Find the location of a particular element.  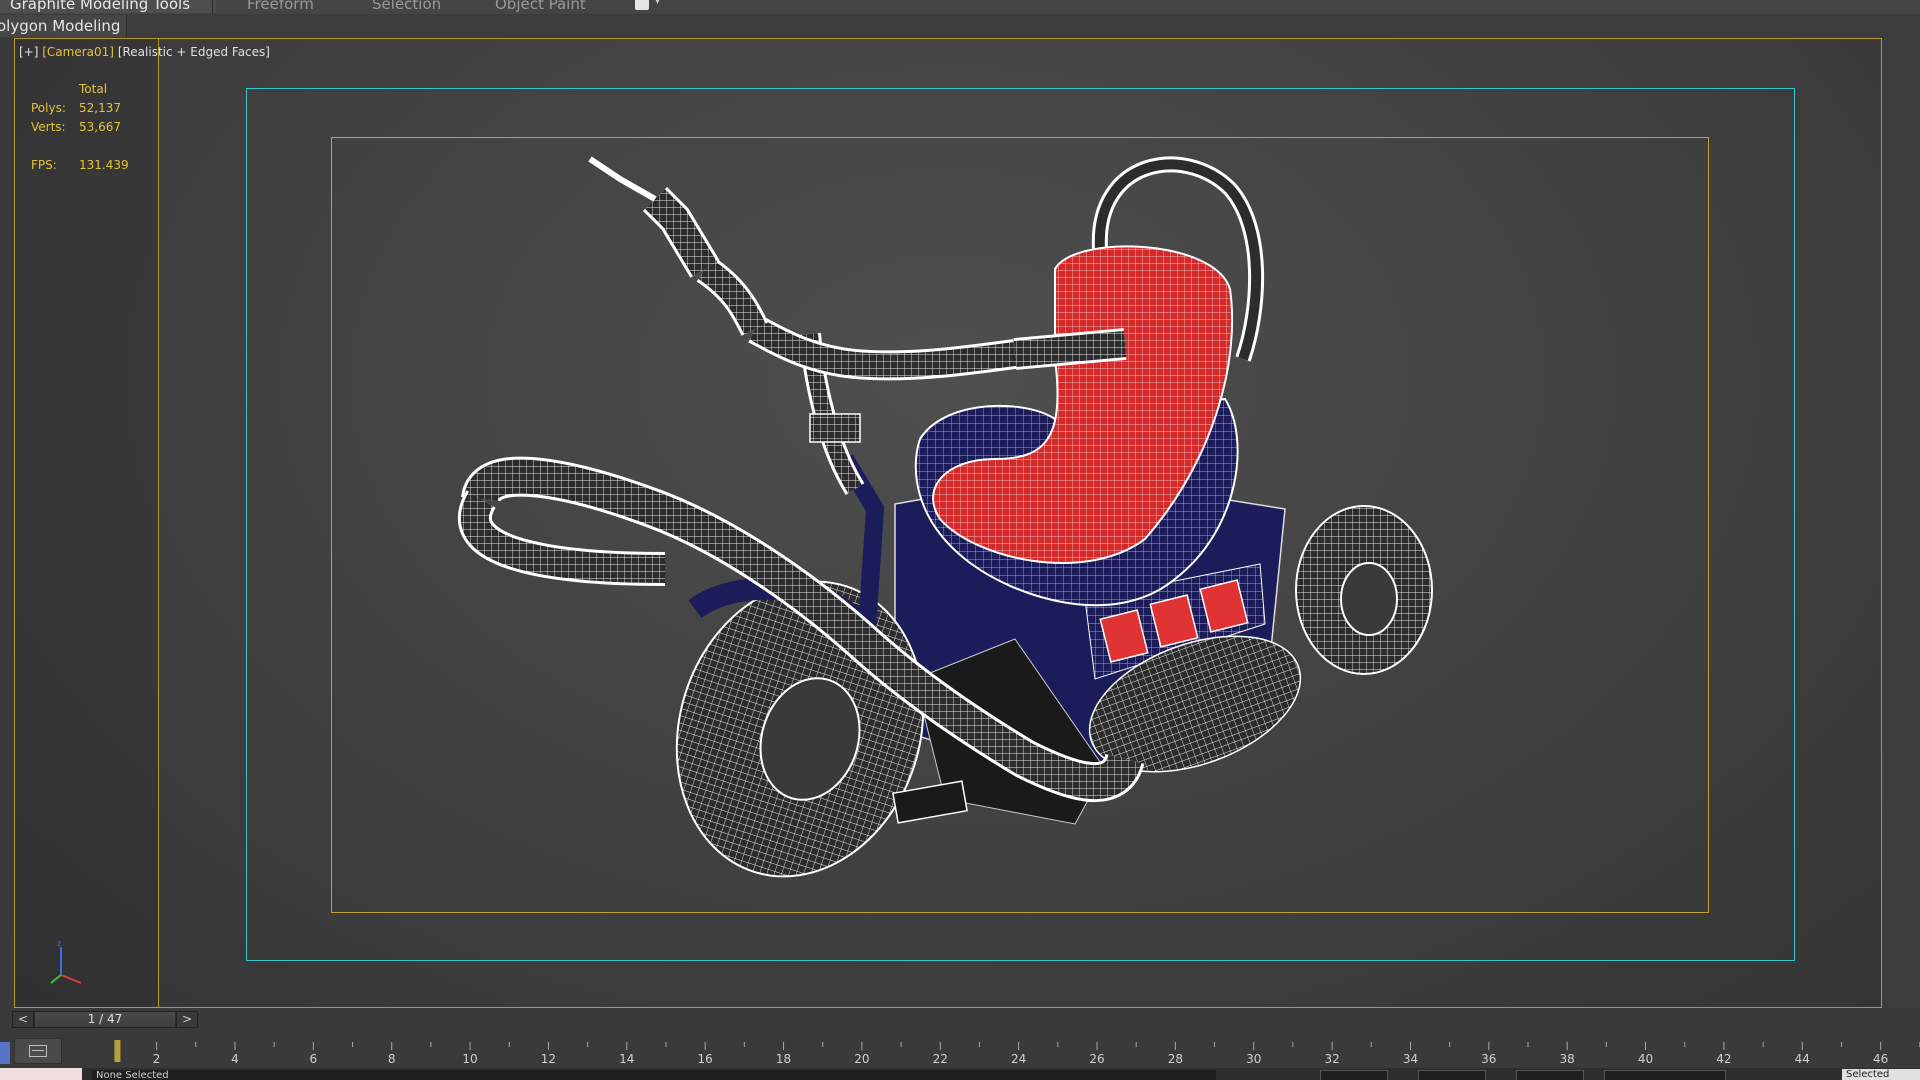

time-slider-prev-button: < is located at coordinates (23, 1019).